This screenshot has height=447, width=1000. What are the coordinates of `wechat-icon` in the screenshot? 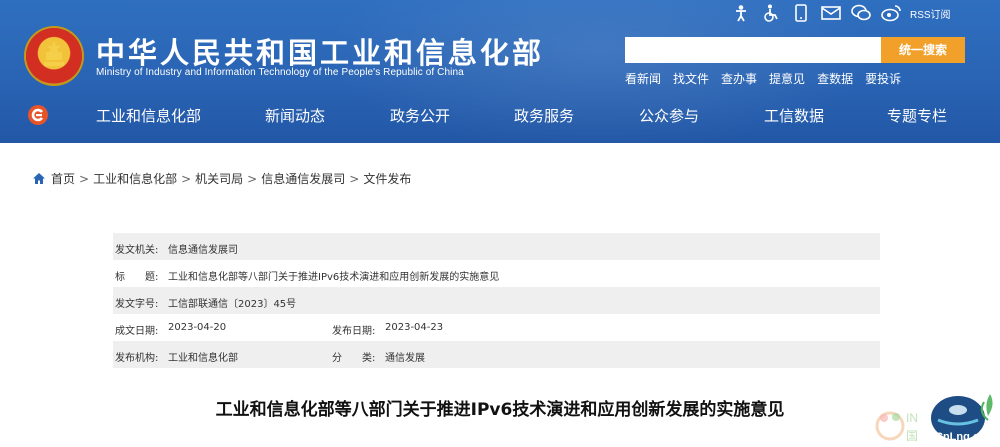 It's located at (861, 13).